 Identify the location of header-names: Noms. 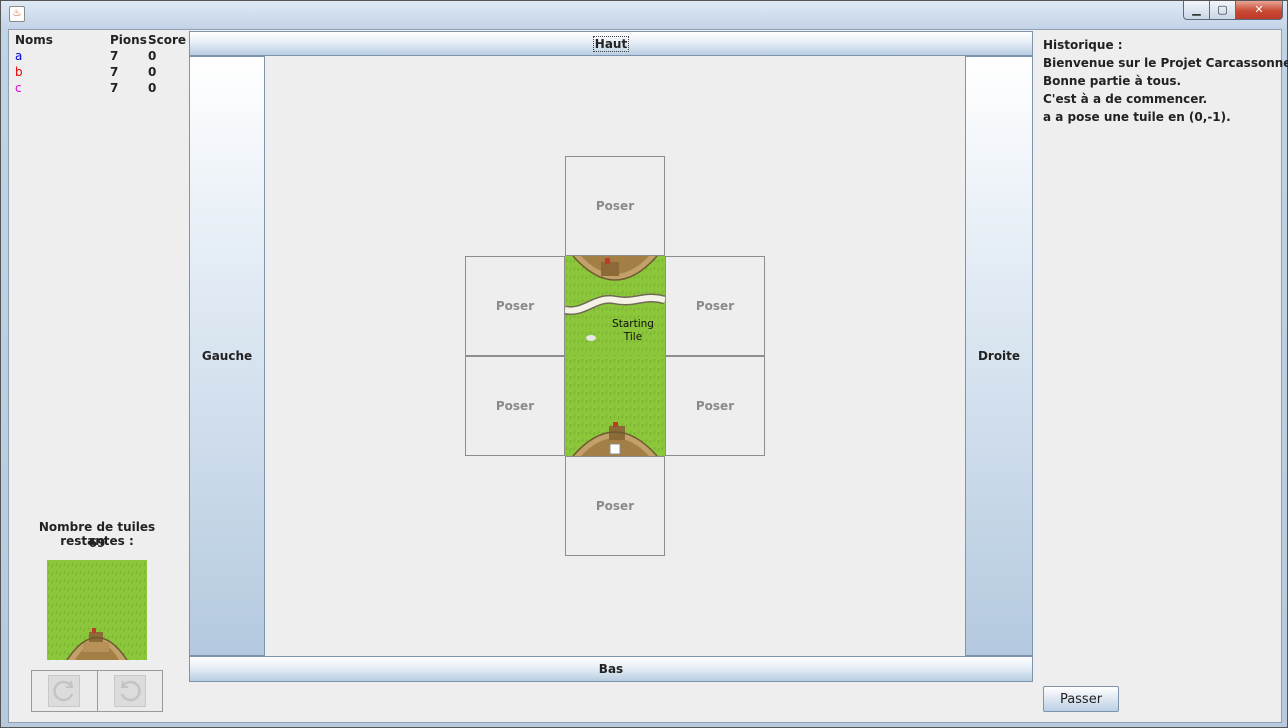
(34, 40).